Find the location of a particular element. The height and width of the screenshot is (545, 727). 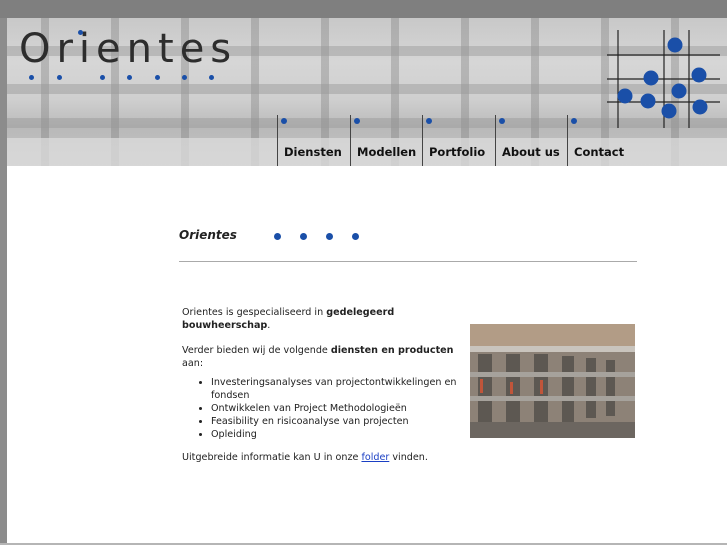

folder-link: folder is located at coordinates (375, 457).